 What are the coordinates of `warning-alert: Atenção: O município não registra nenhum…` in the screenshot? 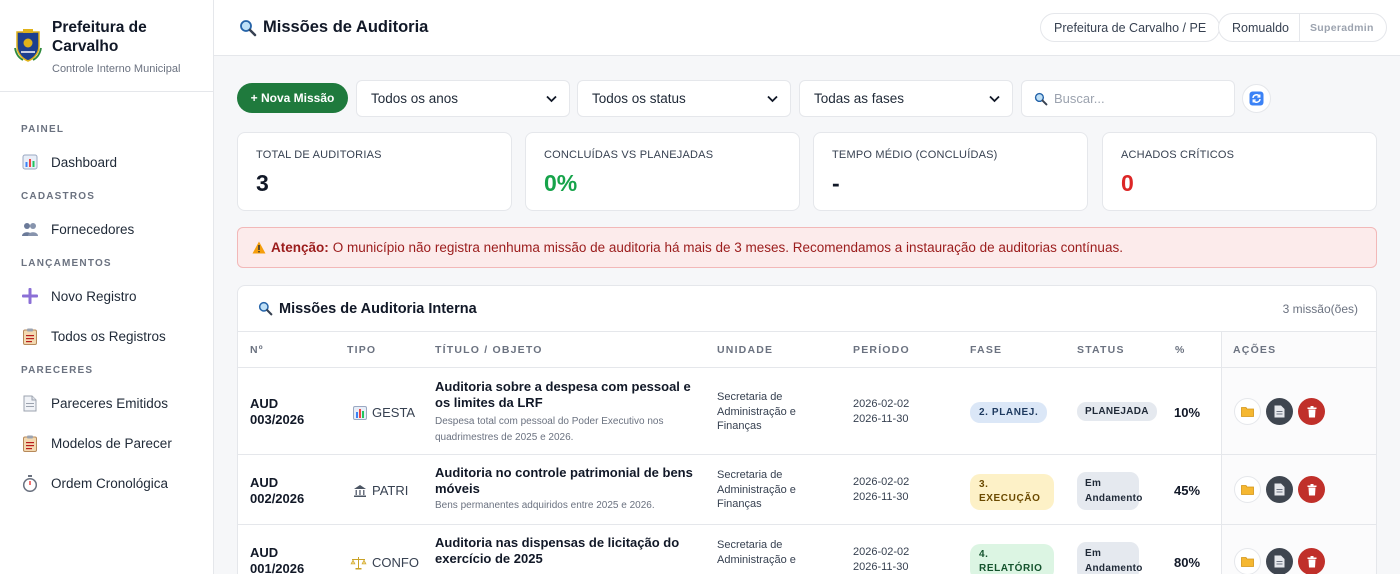 It's located at (807, 247).